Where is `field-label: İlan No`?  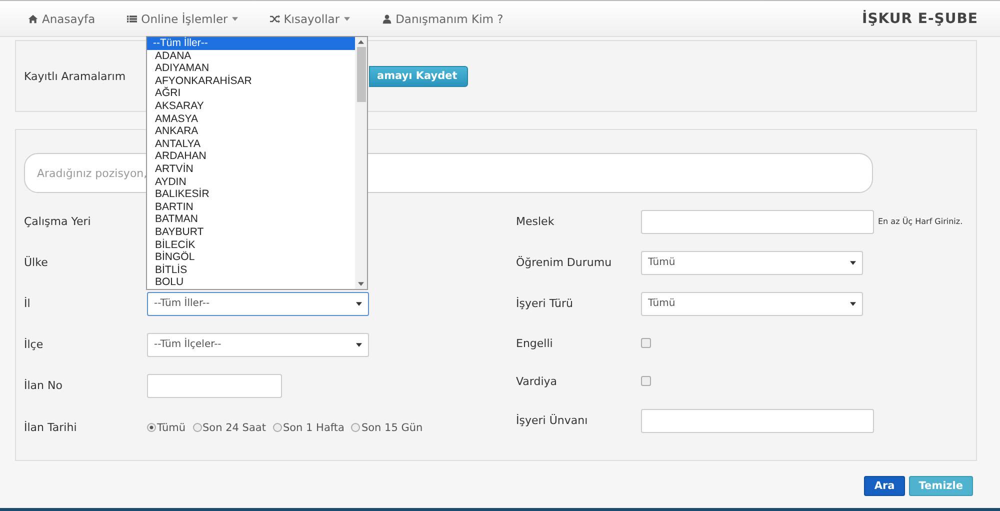
field-label: İlan No is located at coordinates (44, 385).